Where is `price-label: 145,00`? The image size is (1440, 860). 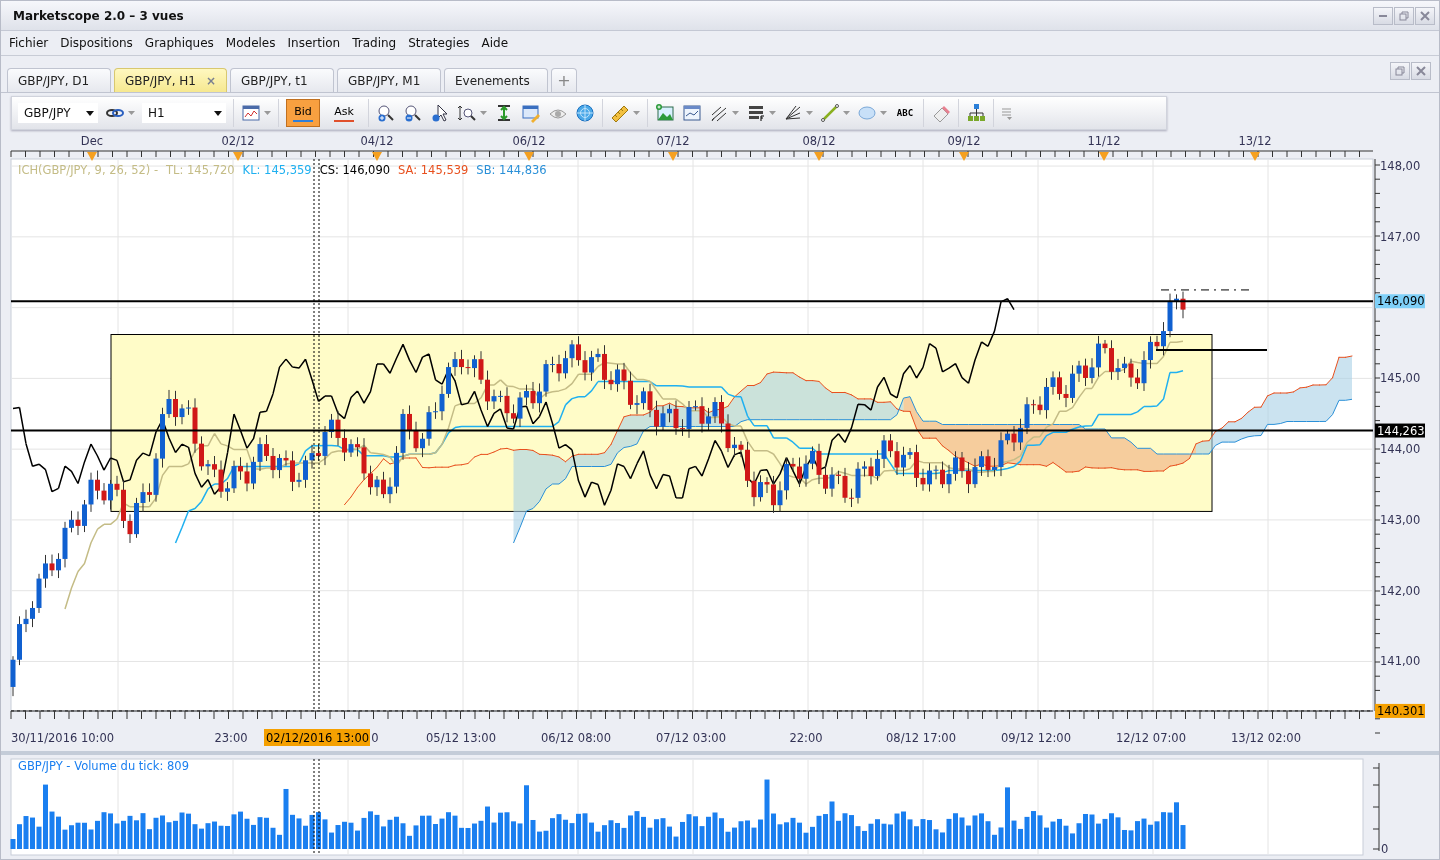
price-label: 145,00 is located at coordinates (1400, 378).